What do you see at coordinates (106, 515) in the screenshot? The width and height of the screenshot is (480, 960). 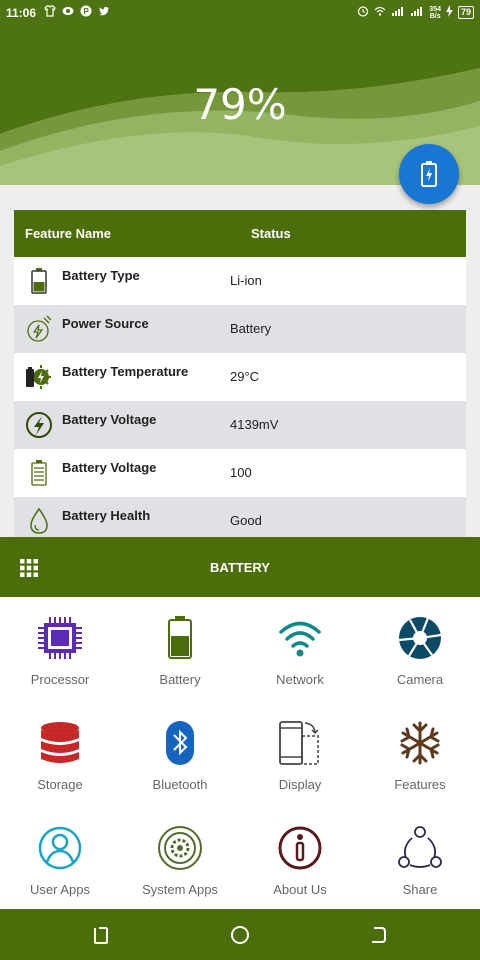 I see `row-name: Battery Health` at bounding box center [106, 515].